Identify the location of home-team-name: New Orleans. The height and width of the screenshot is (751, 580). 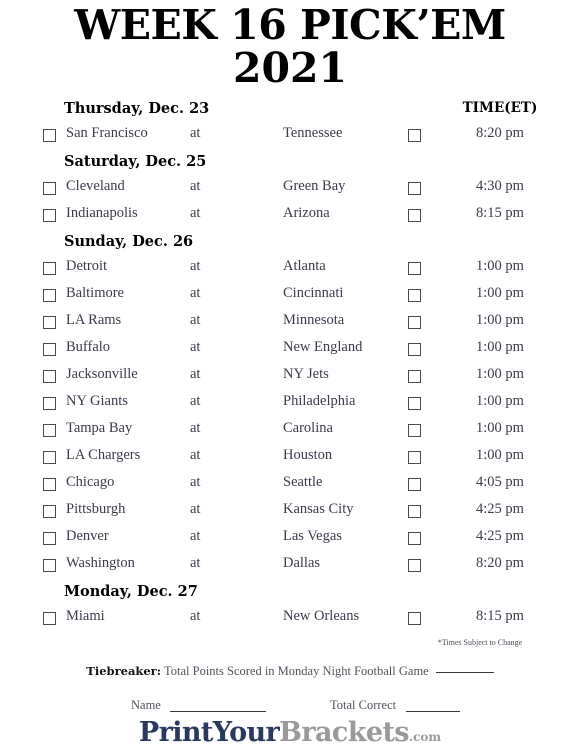
(321, 616).